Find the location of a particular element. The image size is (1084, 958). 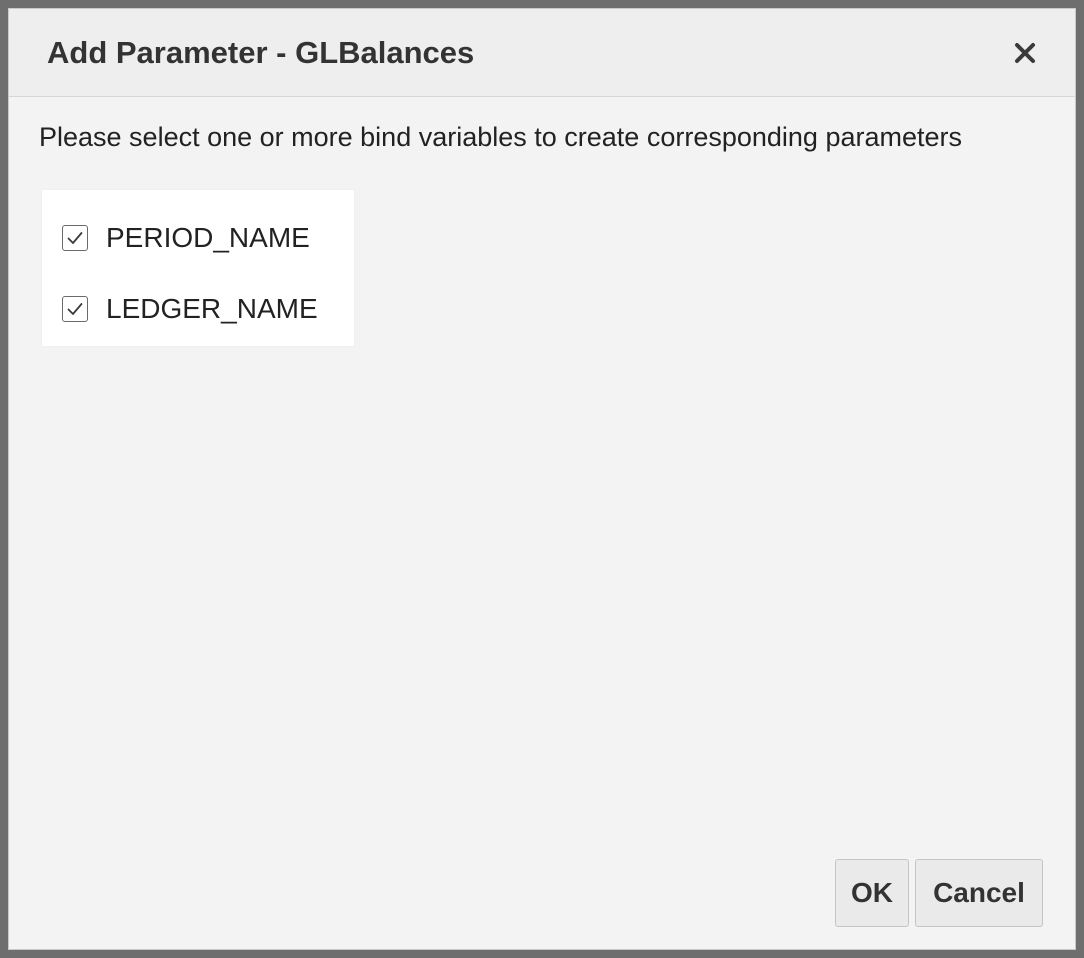

dialog-title: Add Parameter - GLBalances is located at coordinates (261, 52).